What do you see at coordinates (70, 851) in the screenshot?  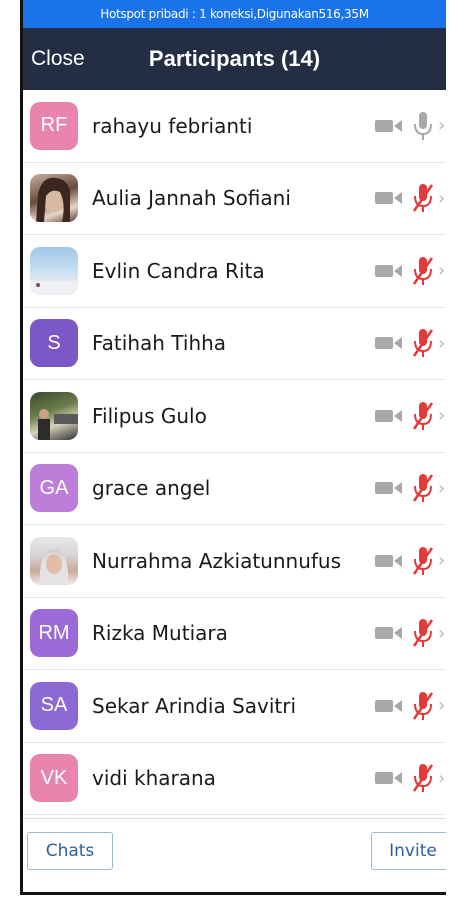 I see `chats-button: Chats` at bounding box center [70, 851].